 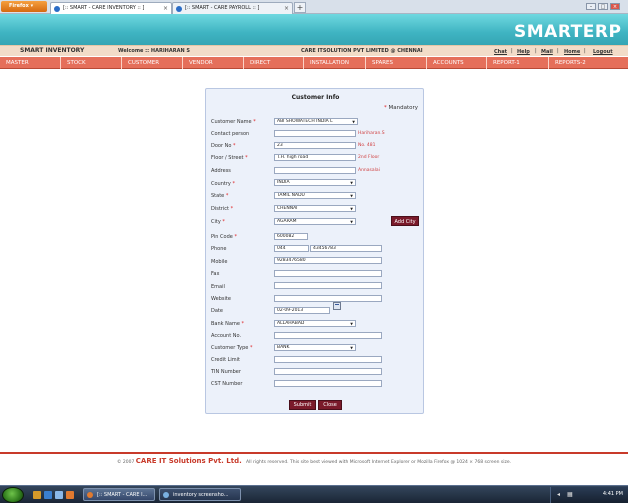 I want to click on help-link: Help, so click(x=523, y=52).